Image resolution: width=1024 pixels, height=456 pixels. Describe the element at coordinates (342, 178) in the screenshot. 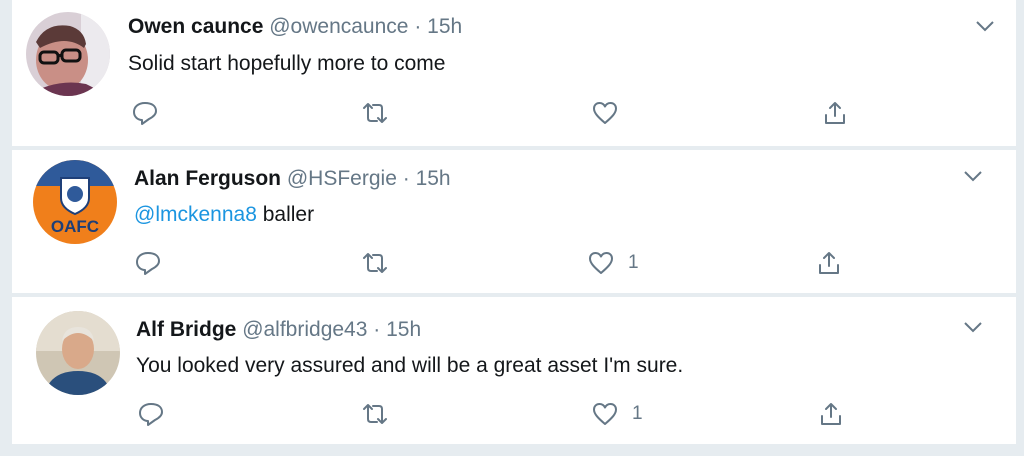

I see `user-handle: @HSFergie` at that location.